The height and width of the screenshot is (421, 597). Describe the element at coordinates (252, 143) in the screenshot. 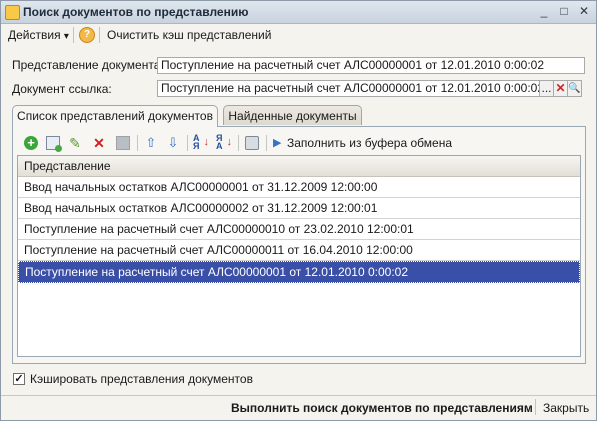

I see `print-icon` at that location.